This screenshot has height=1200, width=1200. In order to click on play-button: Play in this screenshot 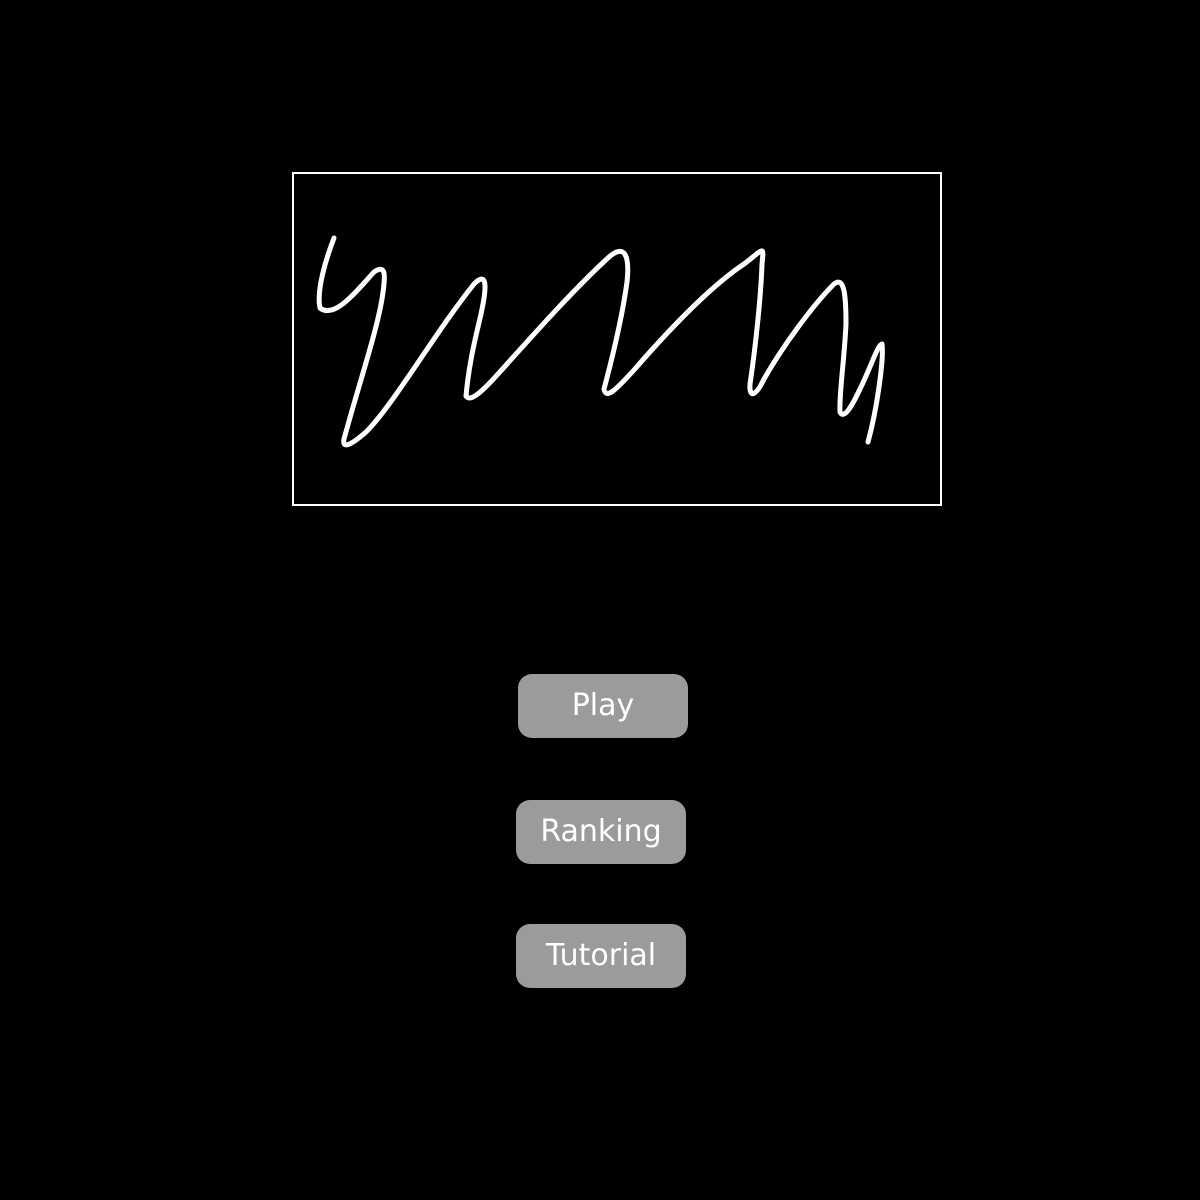, I will do `click(603, 706)`.